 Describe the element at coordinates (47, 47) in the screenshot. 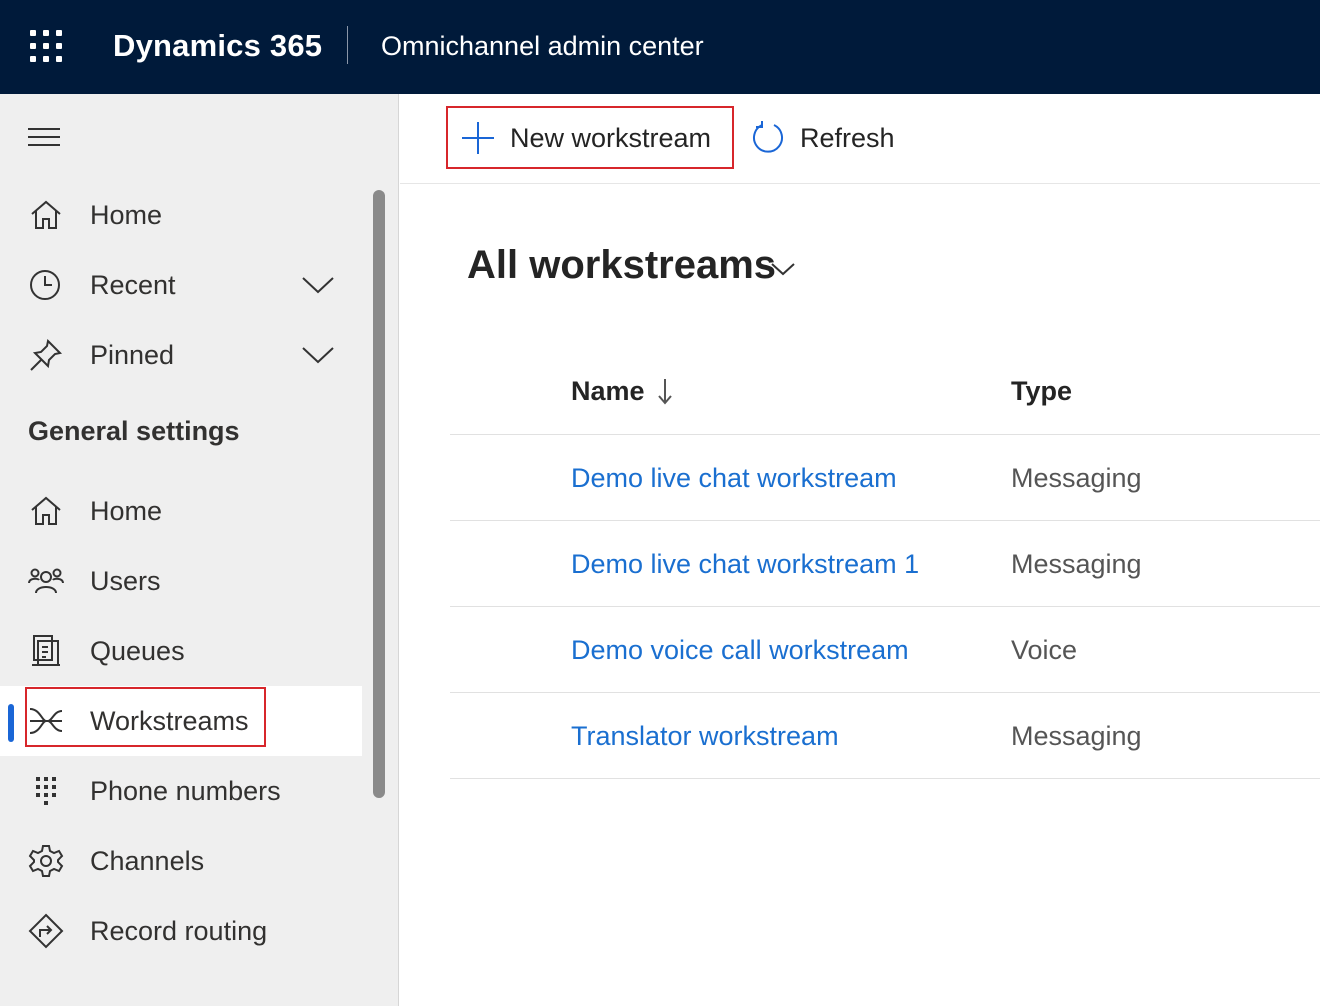

I see `app-launcher-icon` at that location.